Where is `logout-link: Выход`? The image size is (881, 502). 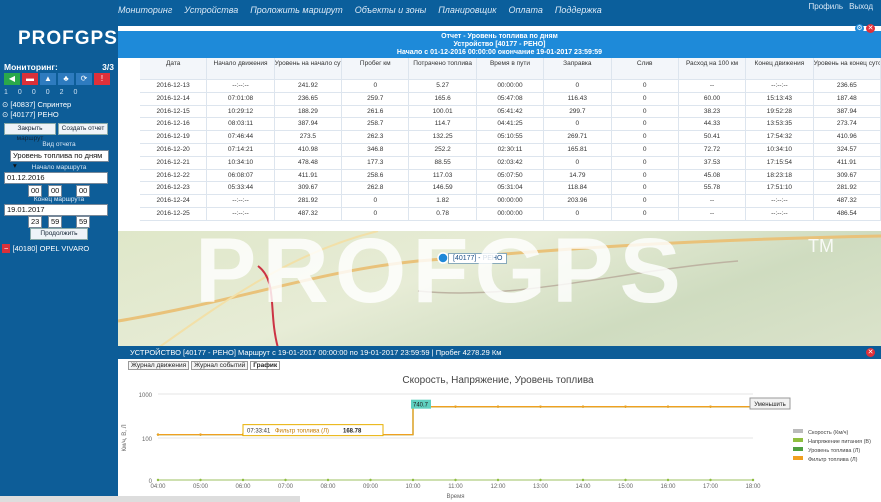 logout-link: Выход is located at coordinates (861, 6).